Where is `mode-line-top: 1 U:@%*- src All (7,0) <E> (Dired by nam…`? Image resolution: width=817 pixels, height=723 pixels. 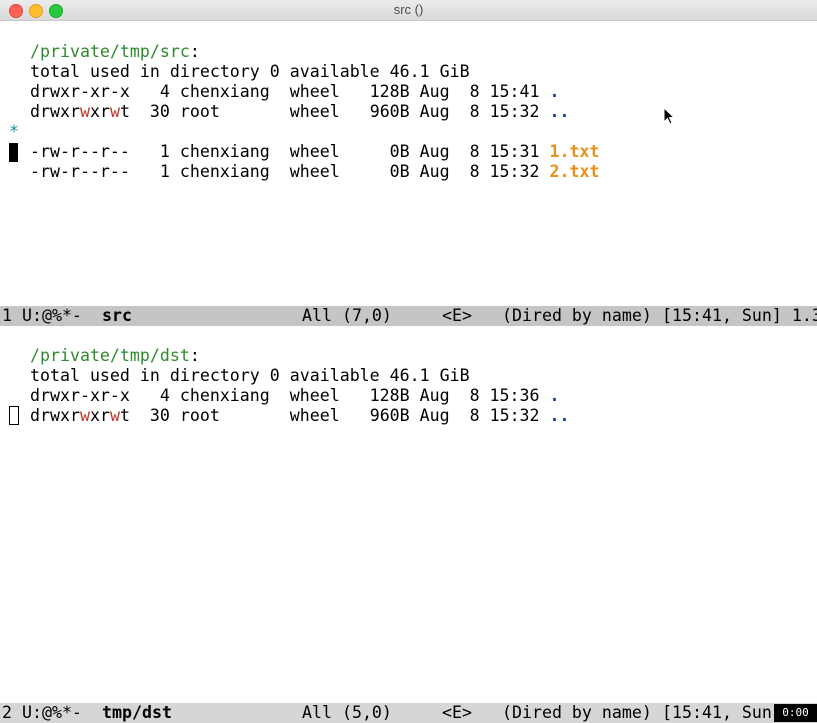
mode-line-top: 1 U:@%*- src All (7,0) <E> (Dired by nam… is located at coordinates (408, 316).